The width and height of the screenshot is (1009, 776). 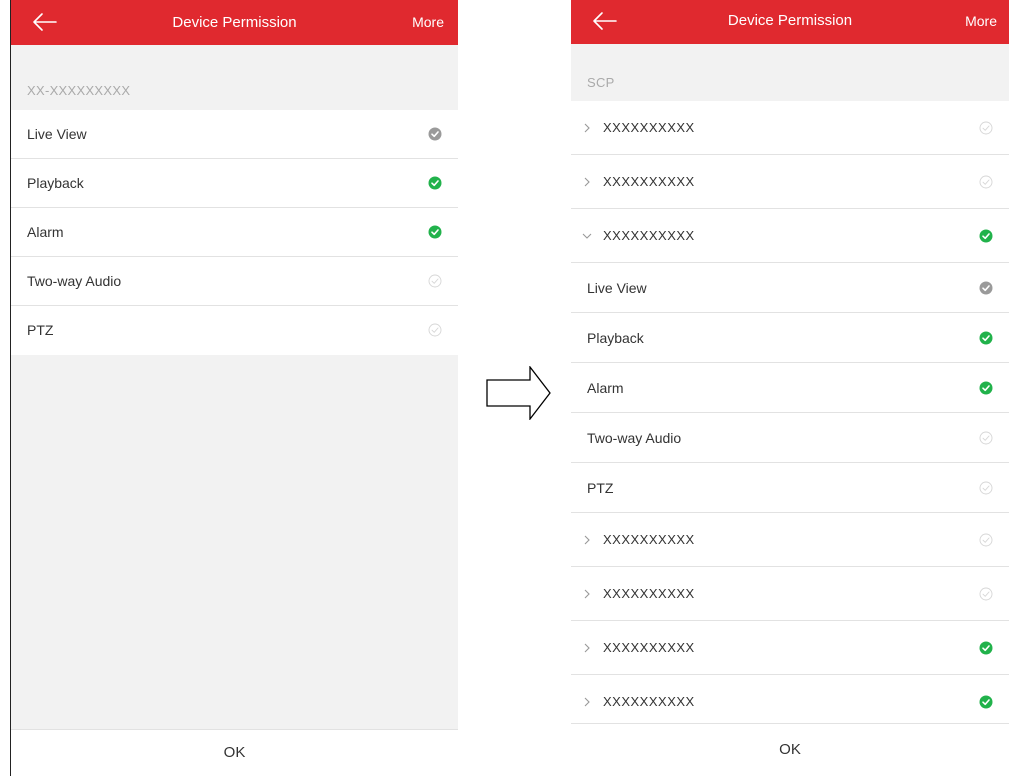 What do you see at coordinates (587, 236) in the screenshot?
I see `chevron-down-icon` at bounding box center [587, 236].